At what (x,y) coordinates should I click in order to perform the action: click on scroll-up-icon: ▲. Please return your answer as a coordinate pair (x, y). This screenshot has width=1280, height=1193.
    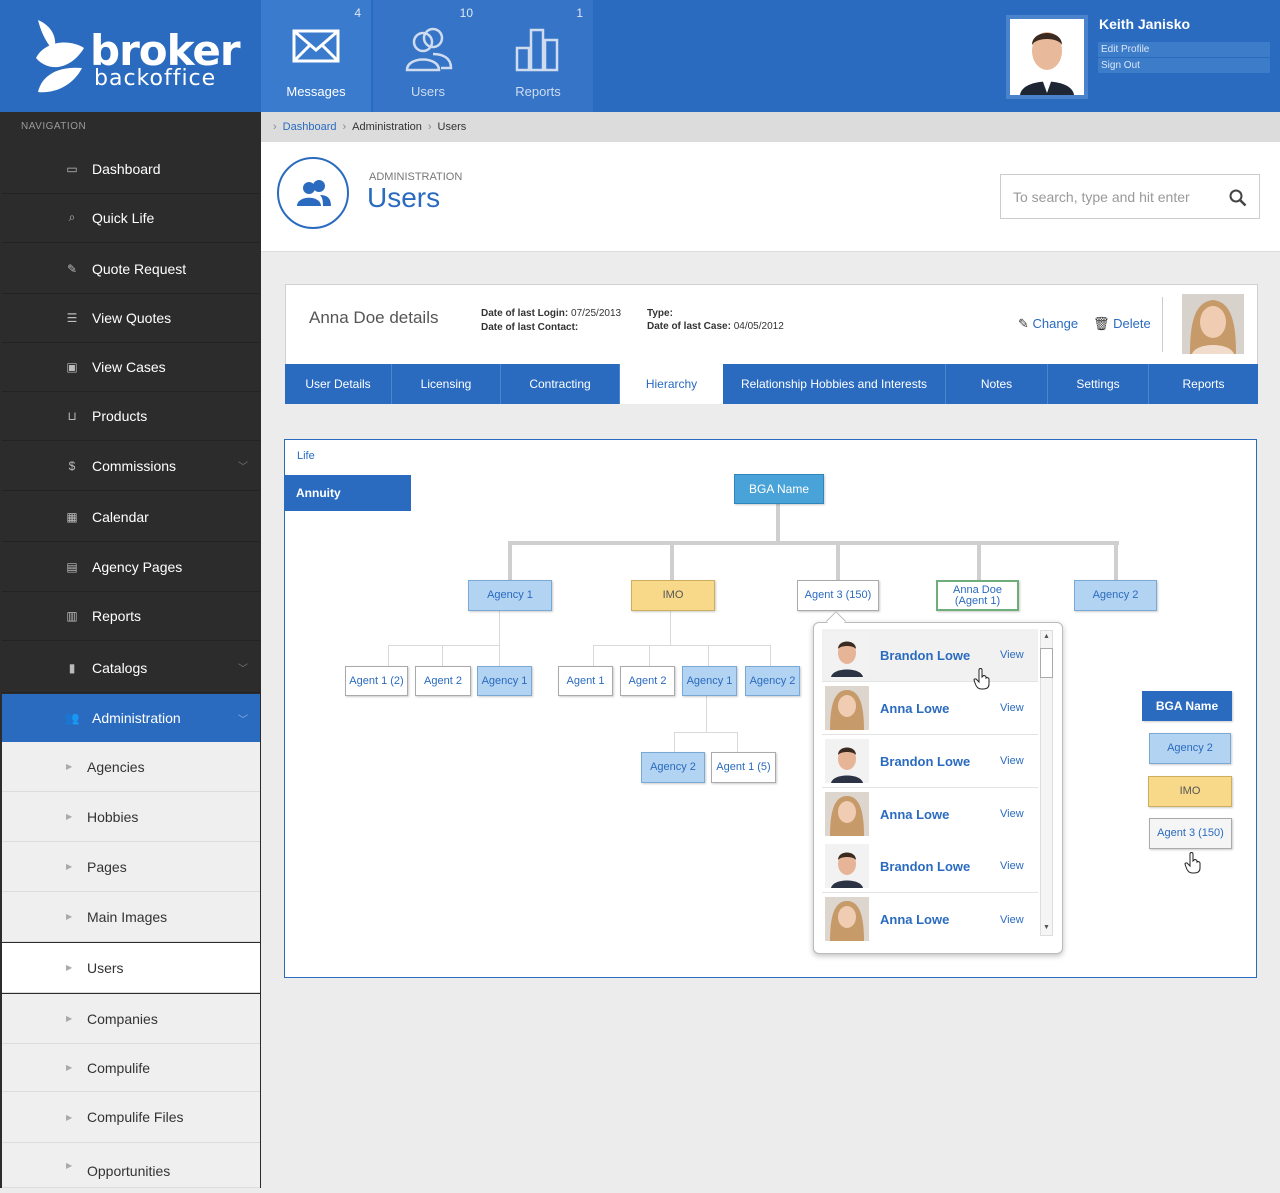
    Looking at the image, I should click on (1046, 636).